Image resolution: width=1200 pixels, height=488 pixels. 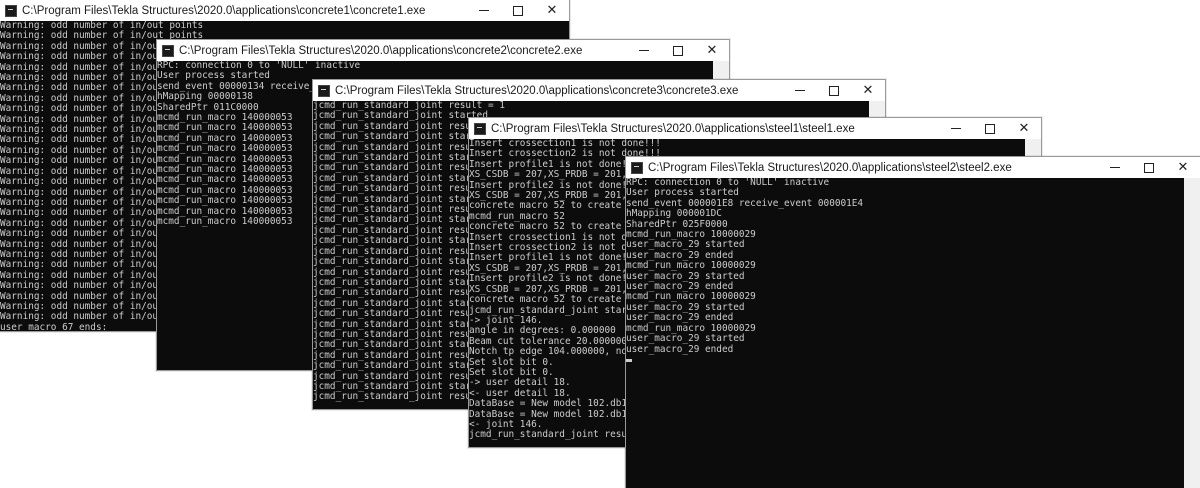 I want to click on console-line: user_macro_29 ended, so click(x=680, y=349).